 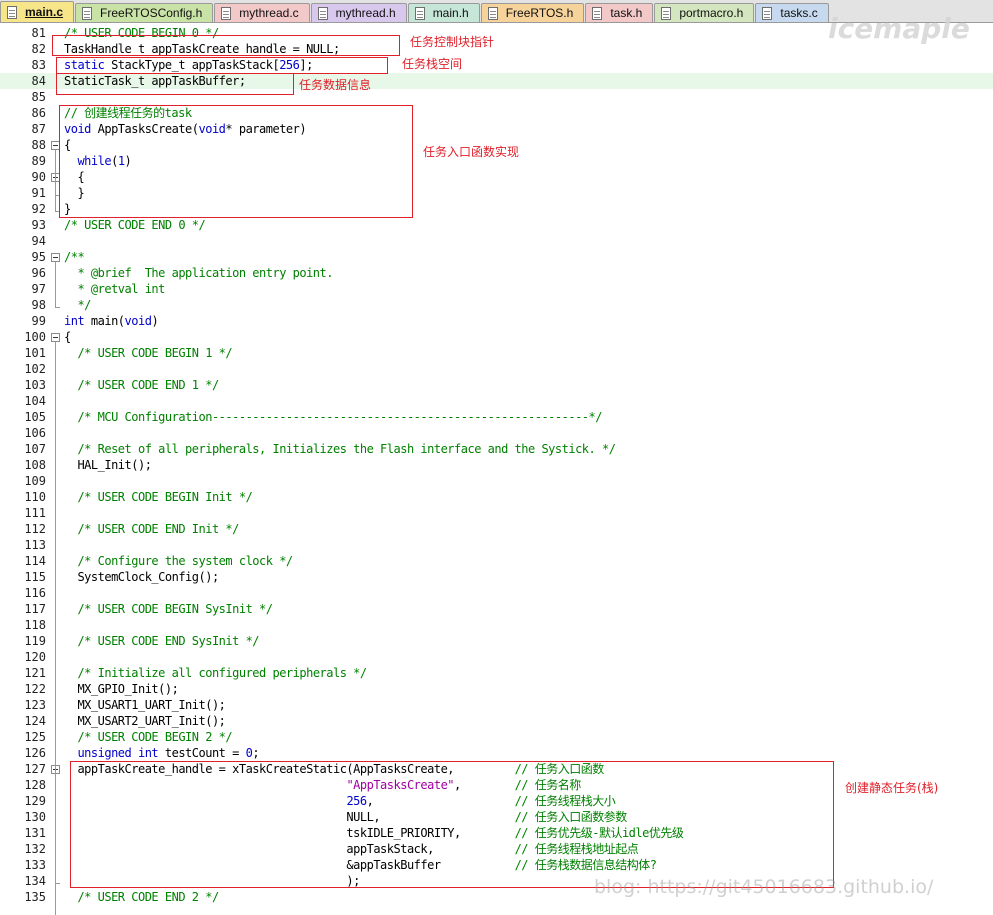 I want to click on code-line: 98 */, so click(x=496, y=305).